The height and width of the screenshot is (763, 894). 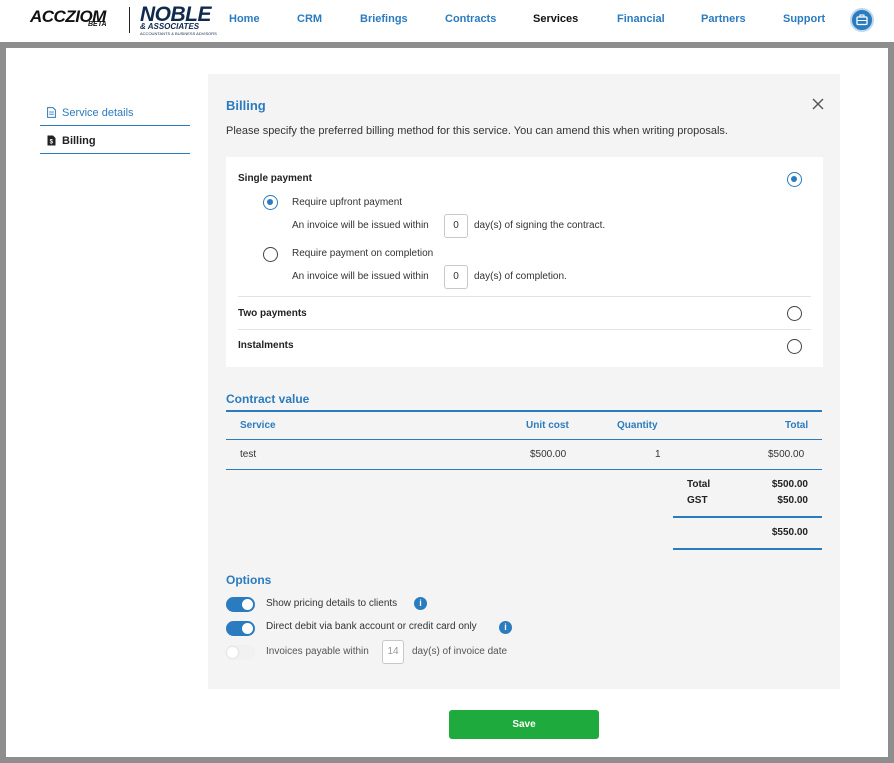 I want to click on sidebar-item-label: Service details, so click(x=98, y=113).